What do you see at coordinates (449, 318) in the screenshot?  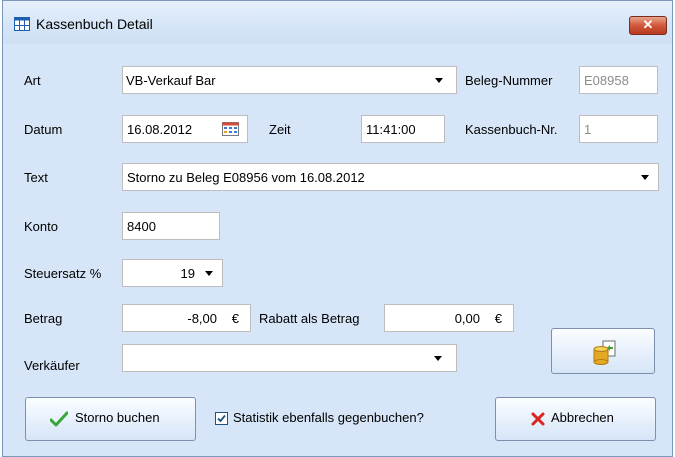 I see `rabatt-field: 0,00 €` at bounding box center [449, 318].